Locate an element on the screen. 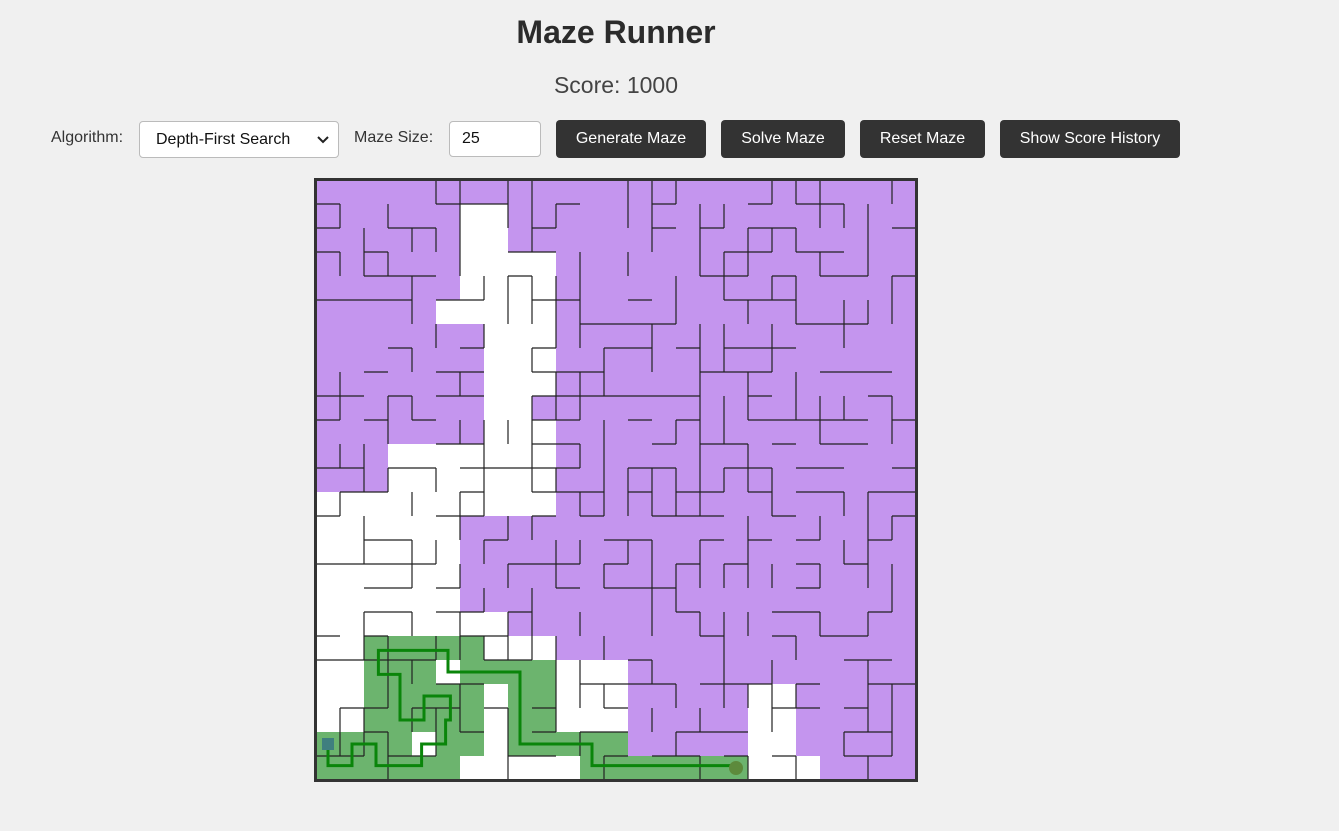 The image size is (1339, 831). maze-size-input is located at coordinates (495, 139).